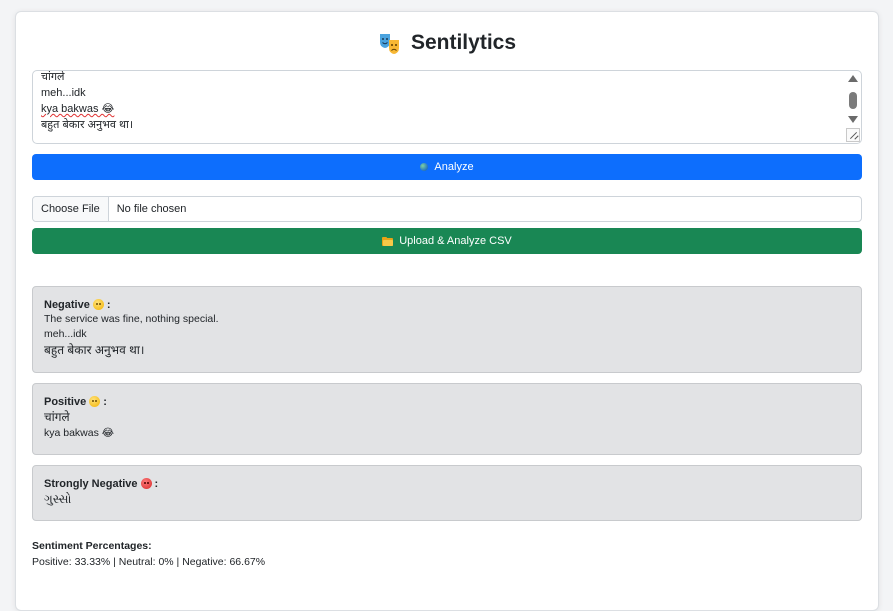 This screenshot has width=893, height=611. Describe the element at coordinates (98, 304) in the screenshot. I see `neutral-face-icon` at that location.